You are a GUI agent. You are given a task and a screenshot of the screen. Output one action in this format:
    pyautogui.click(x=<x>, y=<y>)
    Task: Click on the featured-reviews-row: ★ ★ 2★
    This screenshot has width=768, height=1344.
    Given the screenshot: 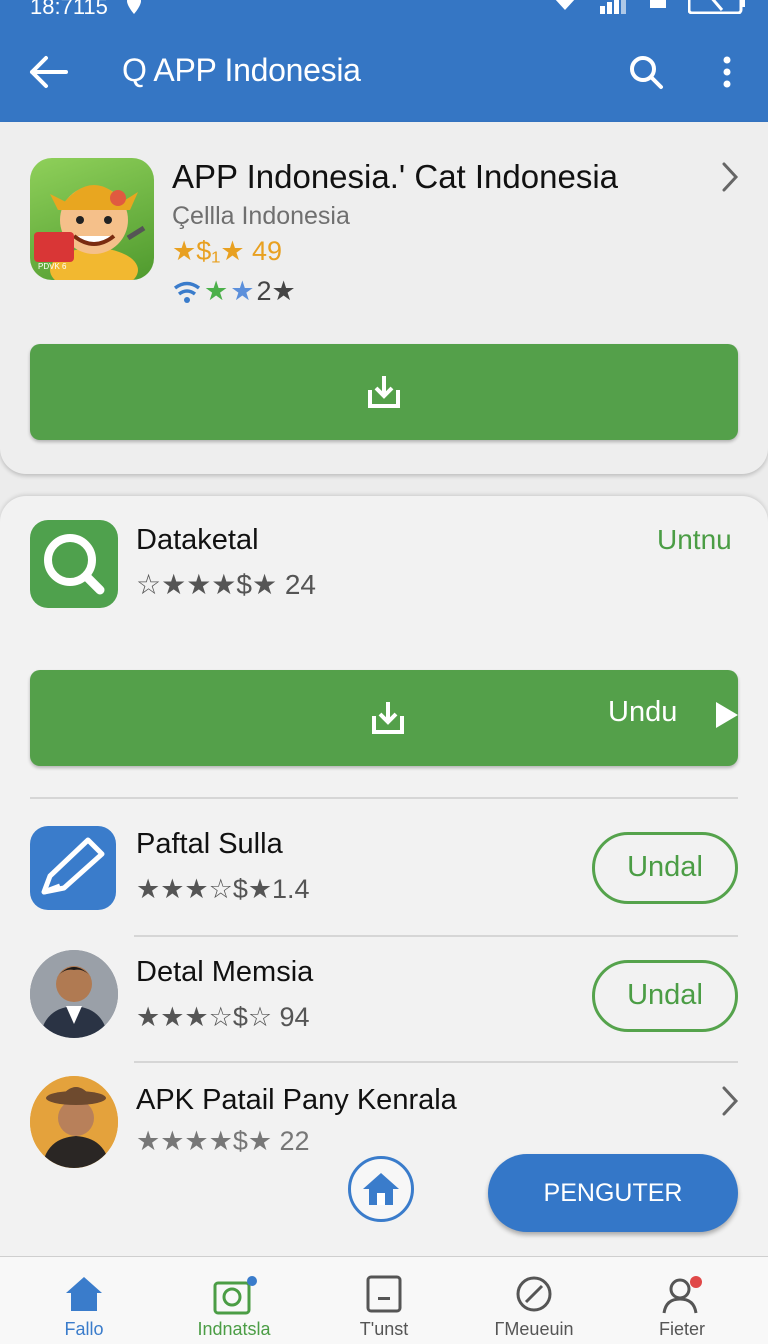 What is the action you would take?
    pyautogui.click(x=234, y=291)
    